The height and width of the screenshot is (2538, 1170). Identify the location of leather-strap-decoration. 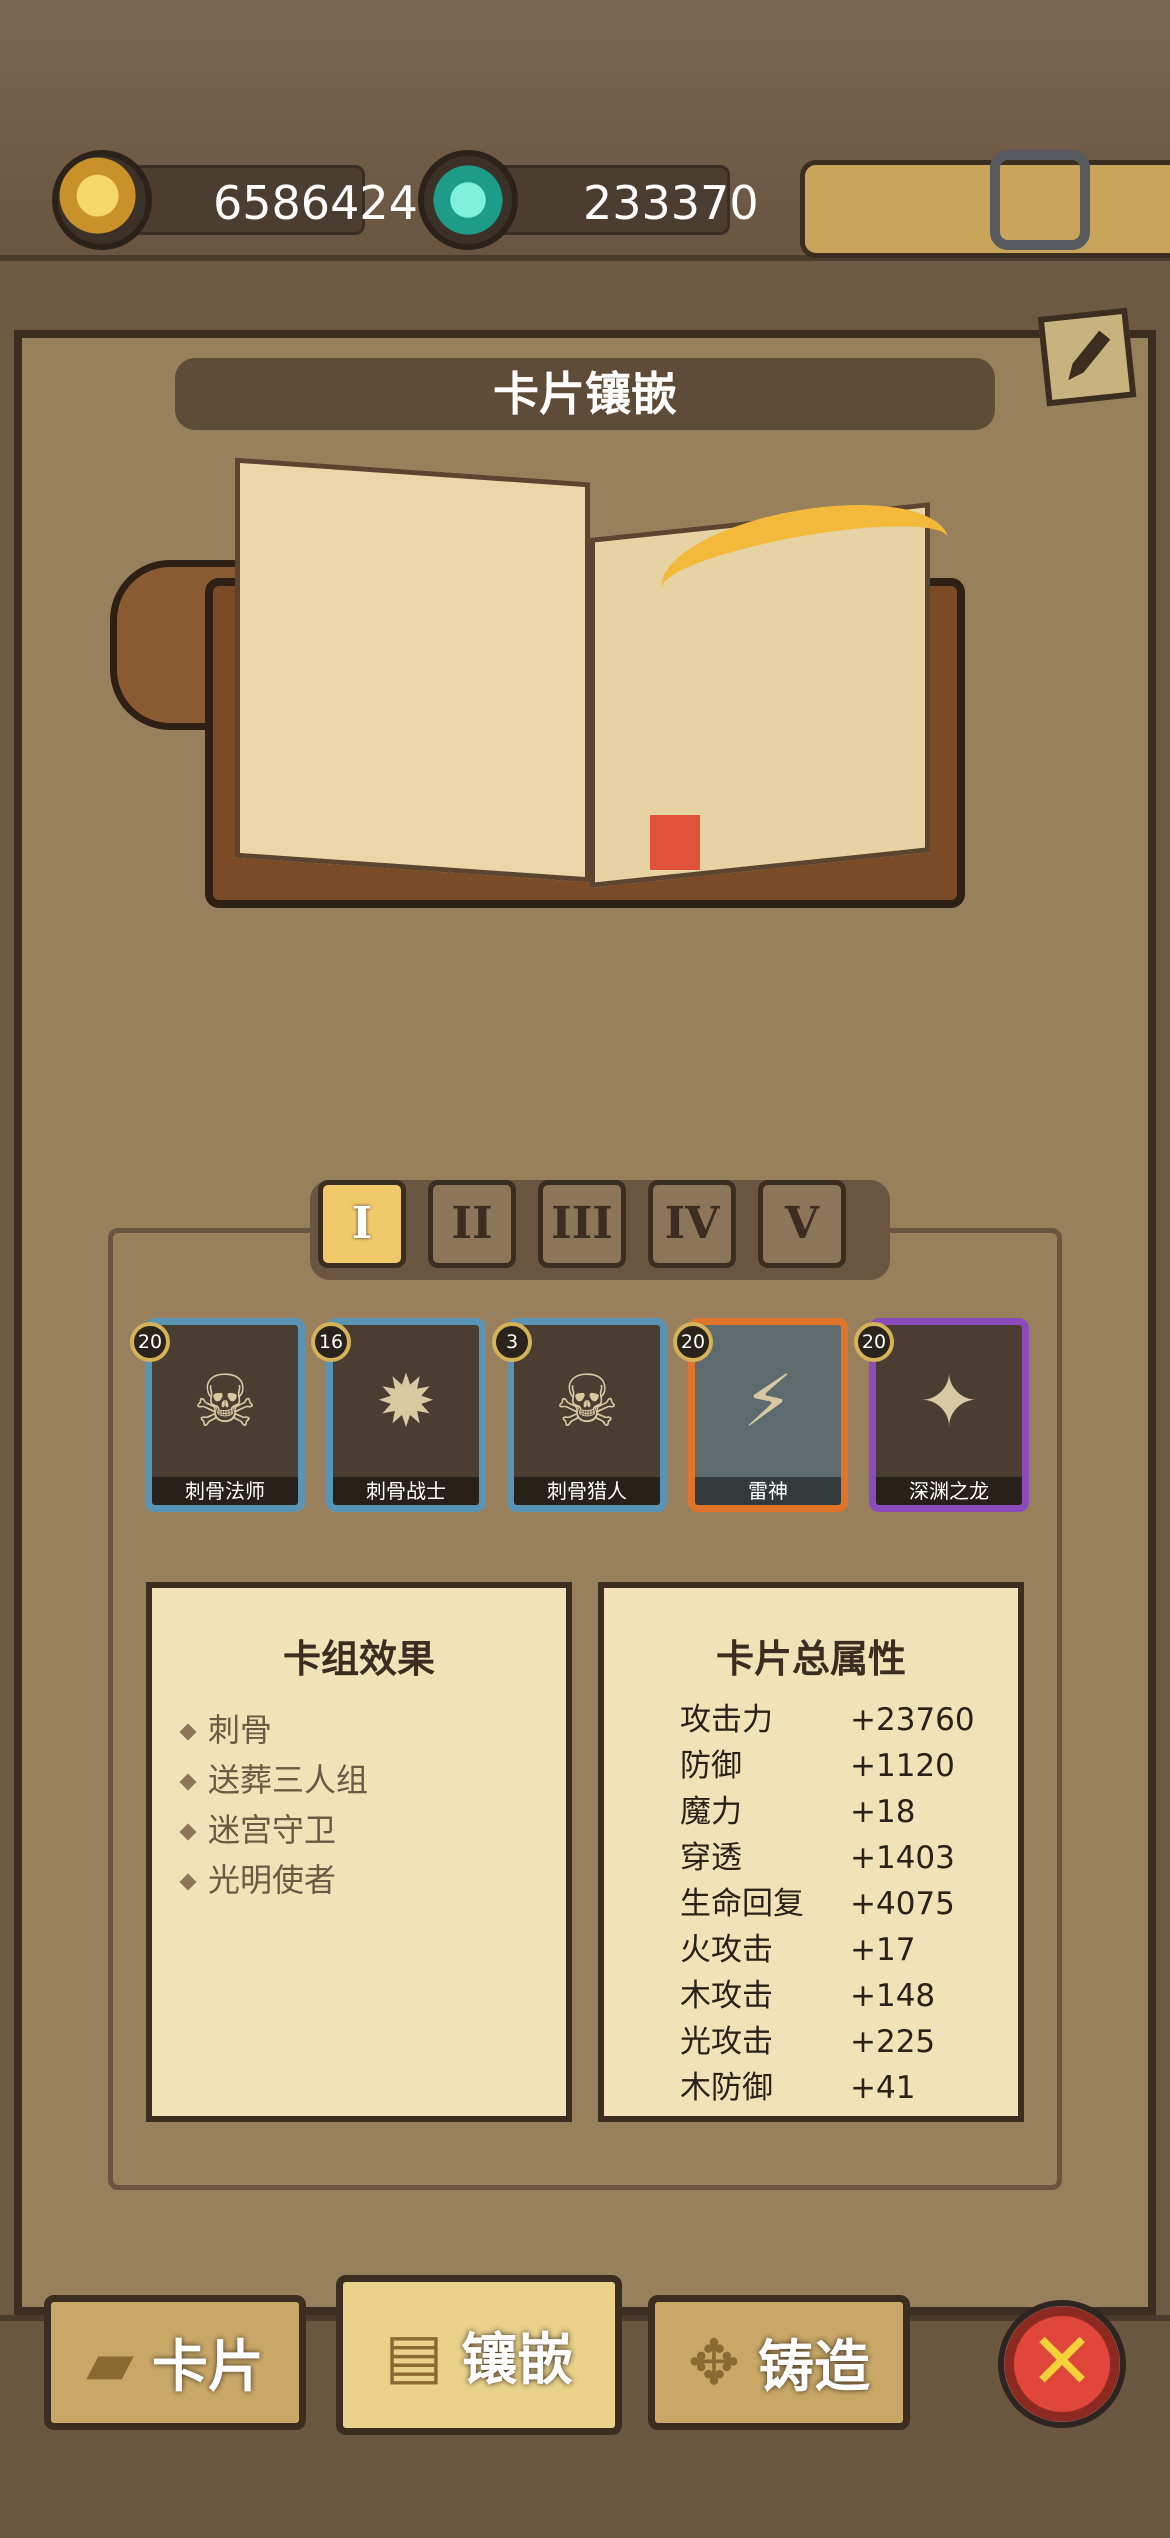
(985, 209).